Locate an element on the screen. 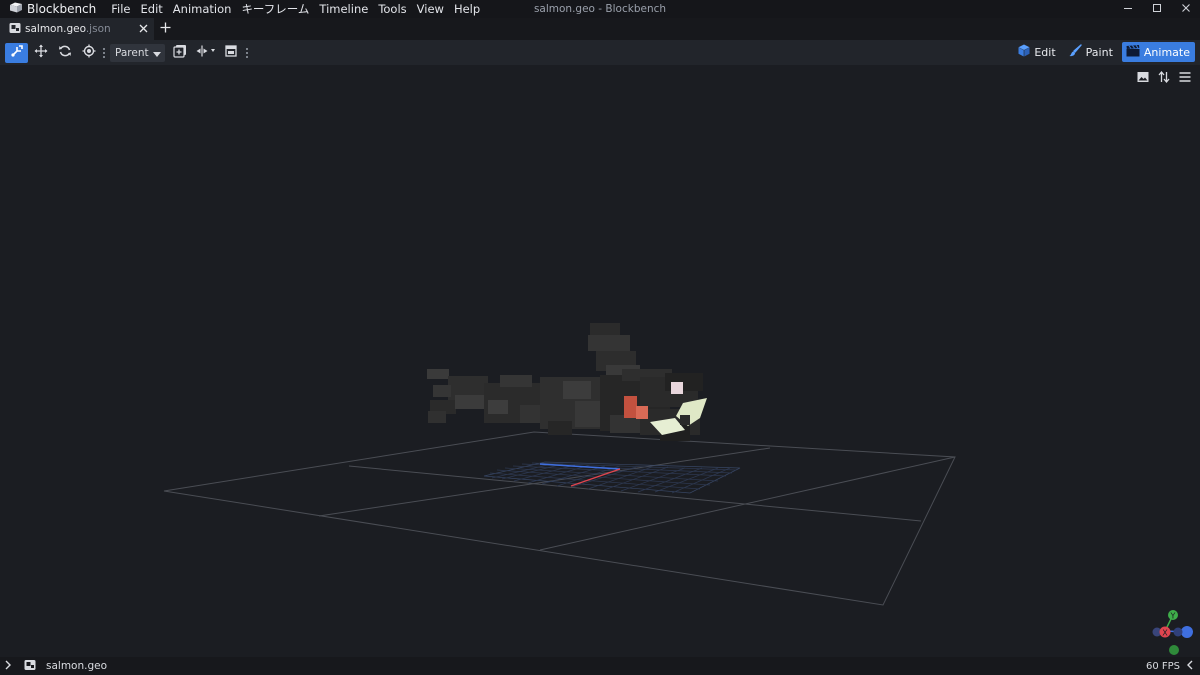  mode-paint-button: Paint is located at coordinates (1091, 52).